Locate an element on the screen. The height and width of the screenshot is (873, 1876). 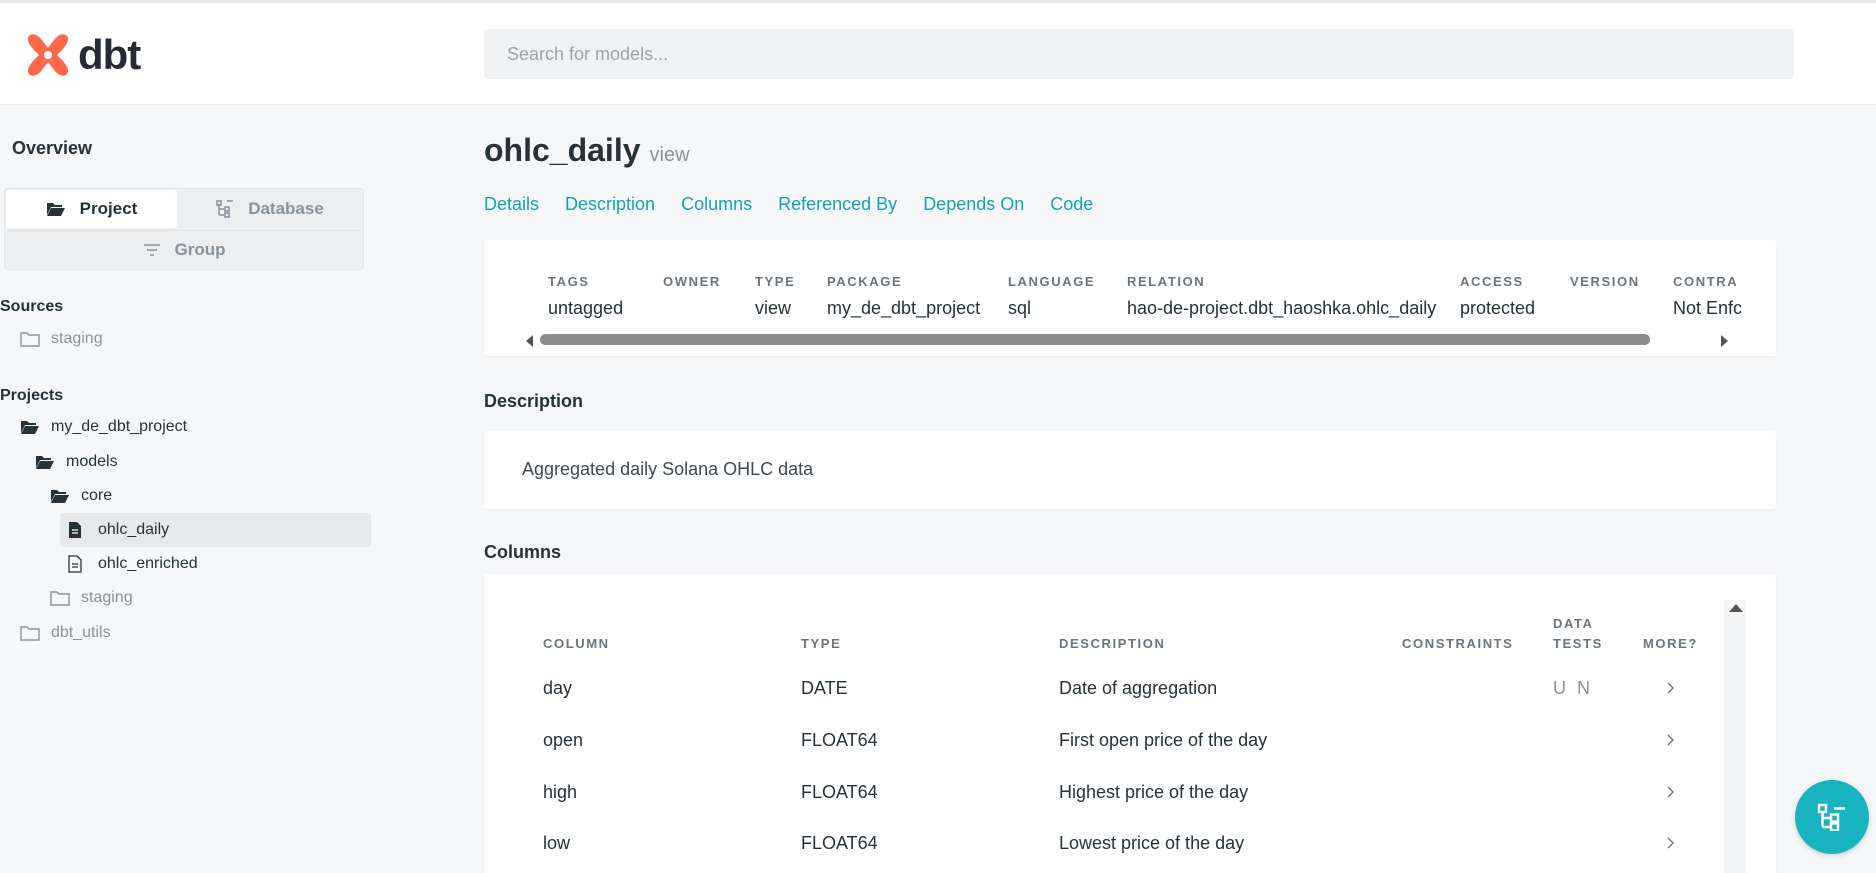
col-header-tests: TESTS is located at coordinates (1578, 643).